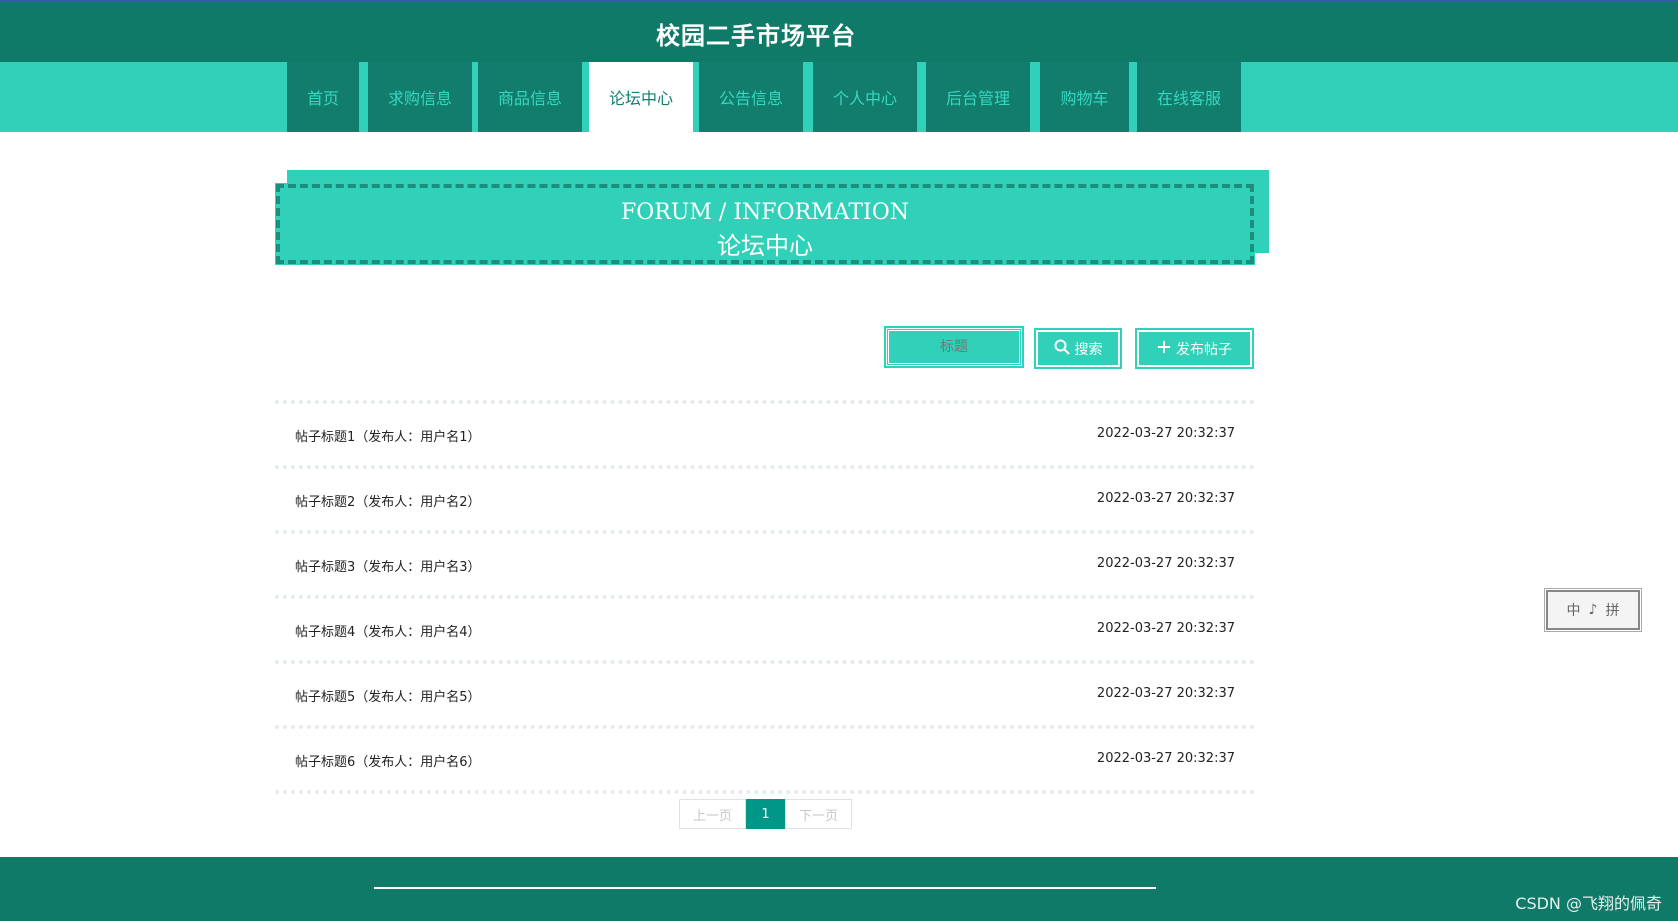 Image resolution: width=1678 pixels, height=921 pixels. Describe the element at coordinates (323, 97) in the screenshot. I see `nav-item-home: 首页` at that location.